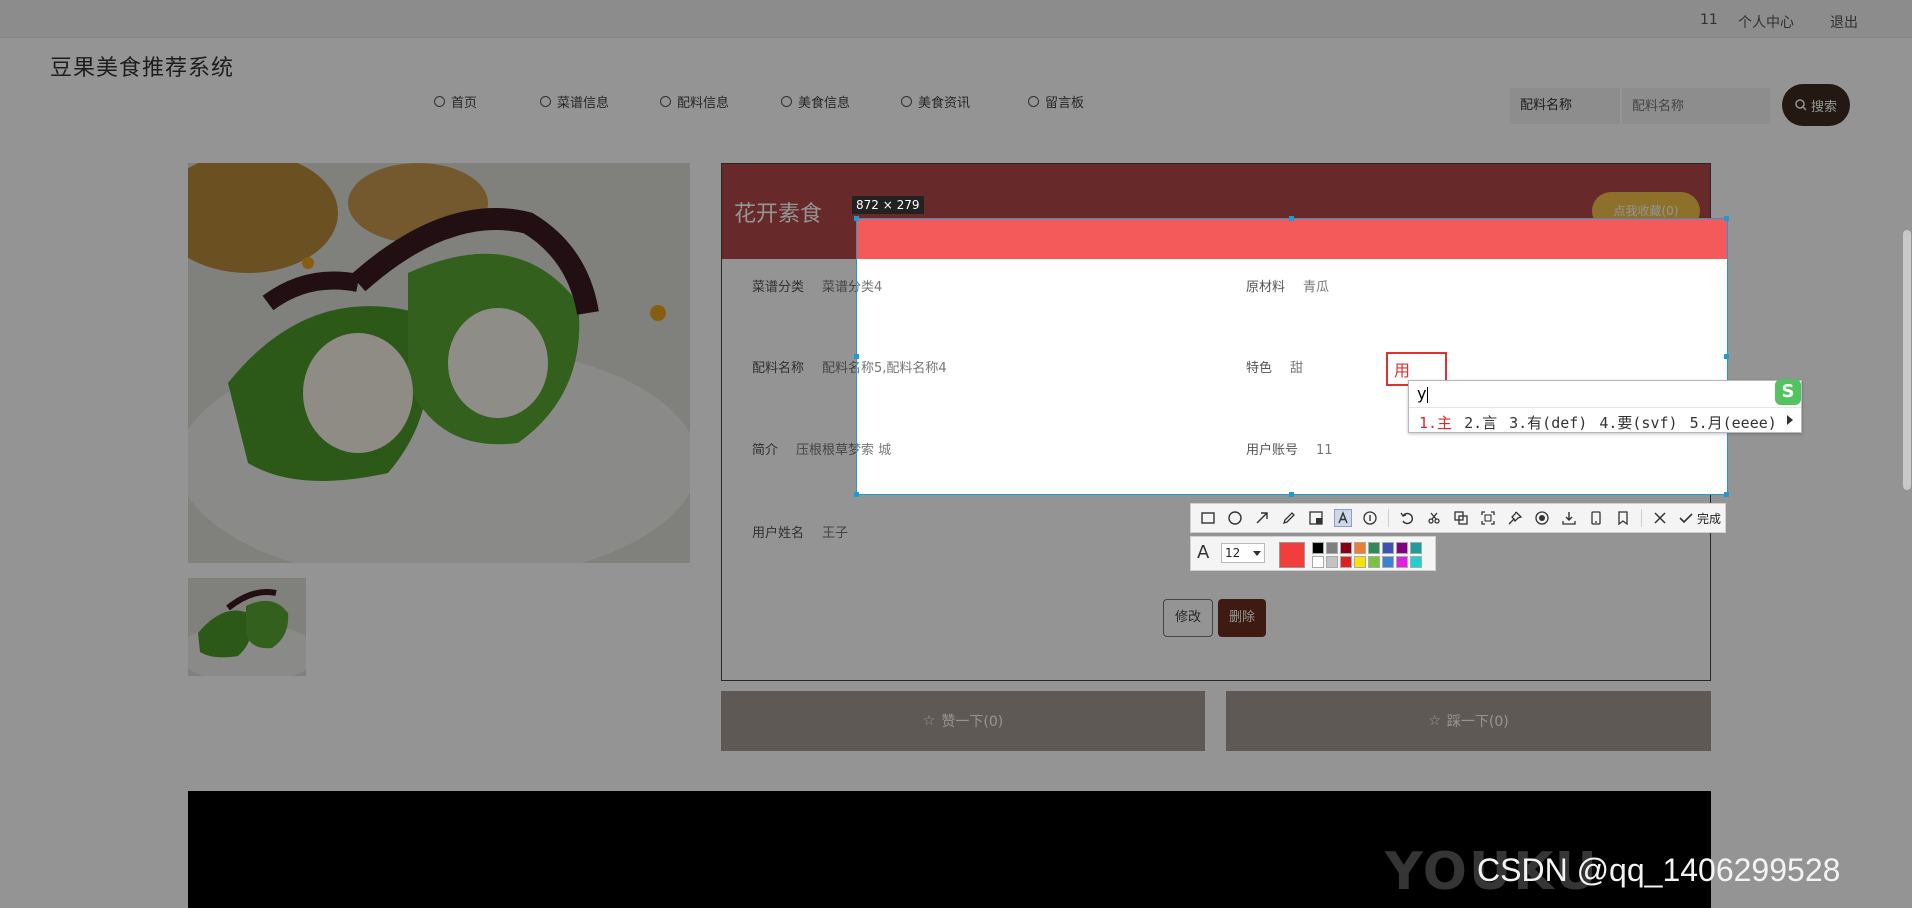  I want to click on ime-candidates: 1.主 2.言 3.有(def) 4.要(svf) 5.月(eeee), so click(1604, 422).